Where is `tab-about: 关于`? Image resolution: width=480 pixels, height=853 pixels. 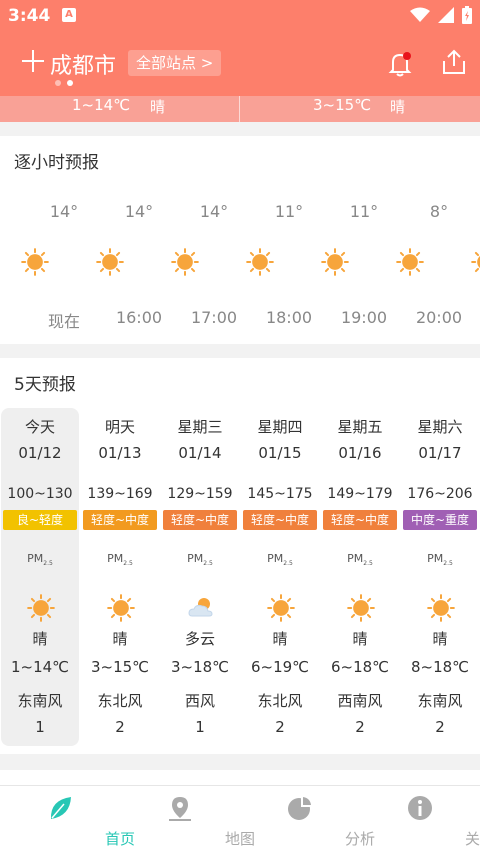
tab-about: 关于 is located at coordinates (420, 819).